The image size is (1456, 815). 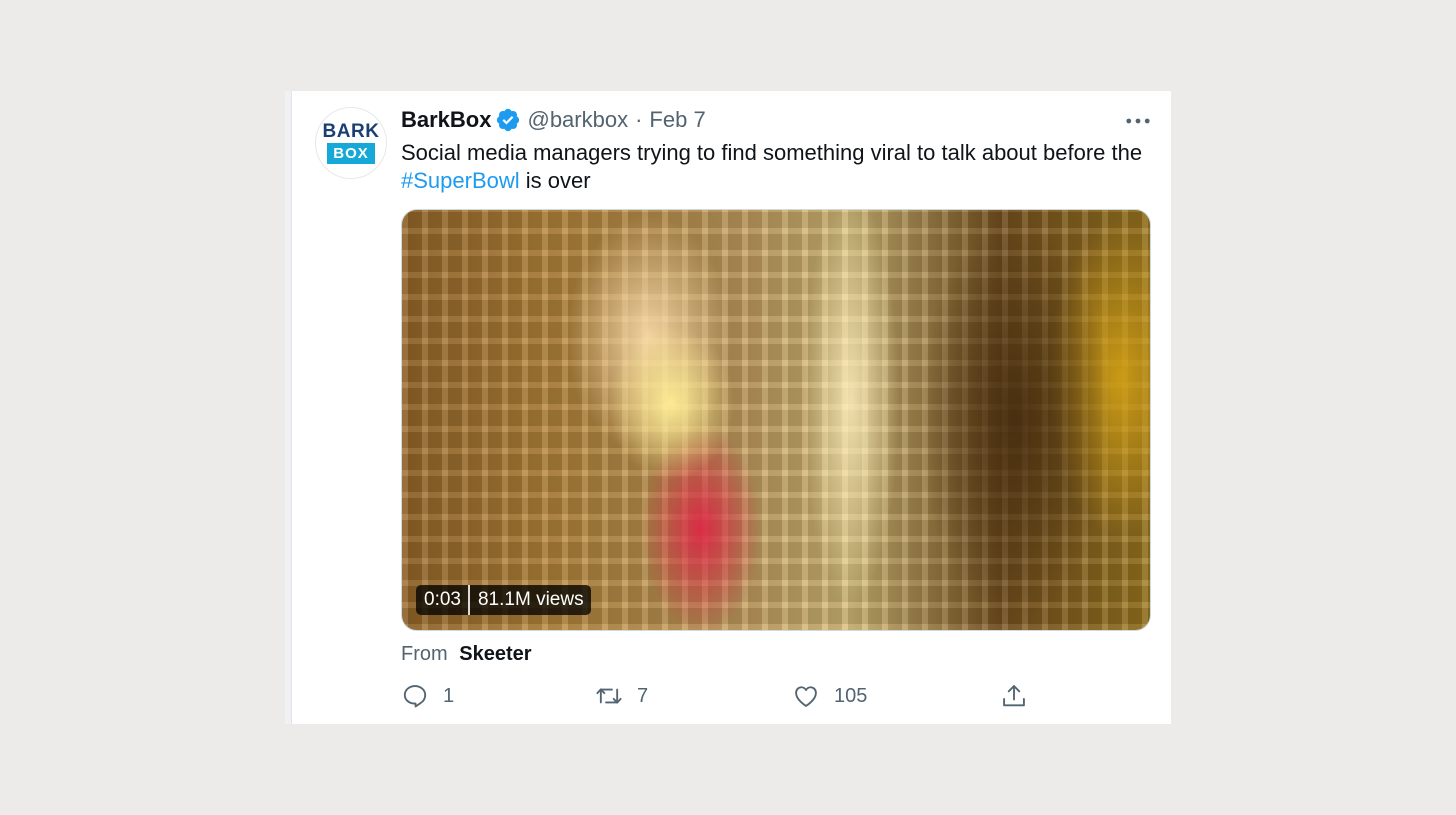 What do you see at coordinates (351, 153) in the screenshot?
I see `avatar-text-box: BOX` at bounding box center [351, 153].